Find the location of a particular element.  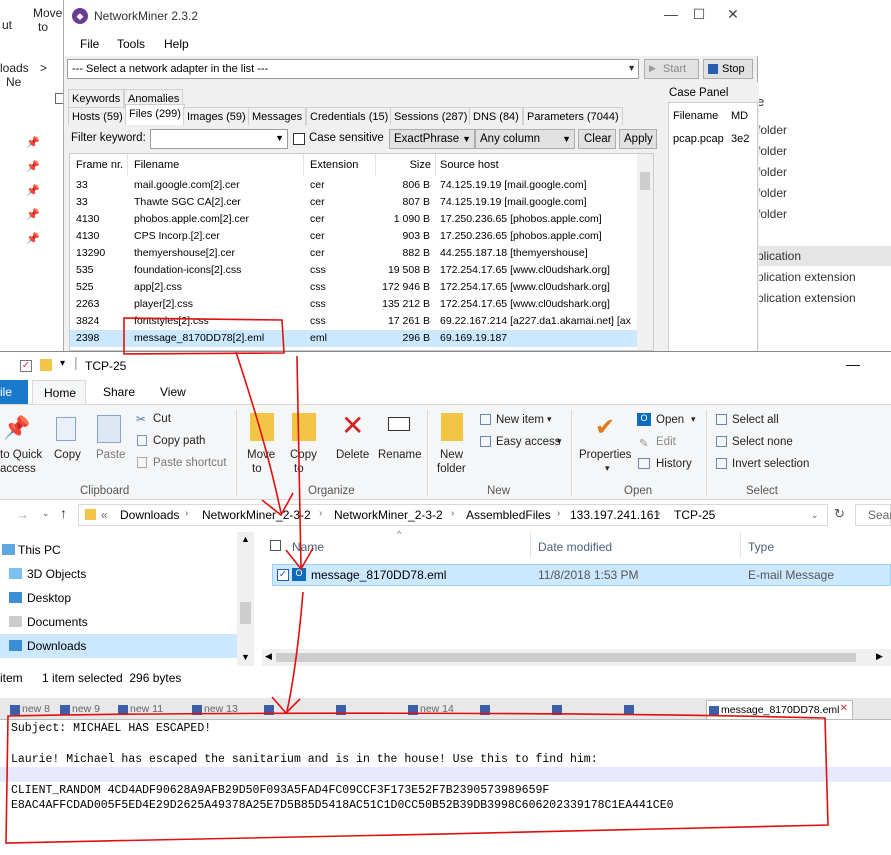

tab-home: Home is located at coordinates (59, 392).